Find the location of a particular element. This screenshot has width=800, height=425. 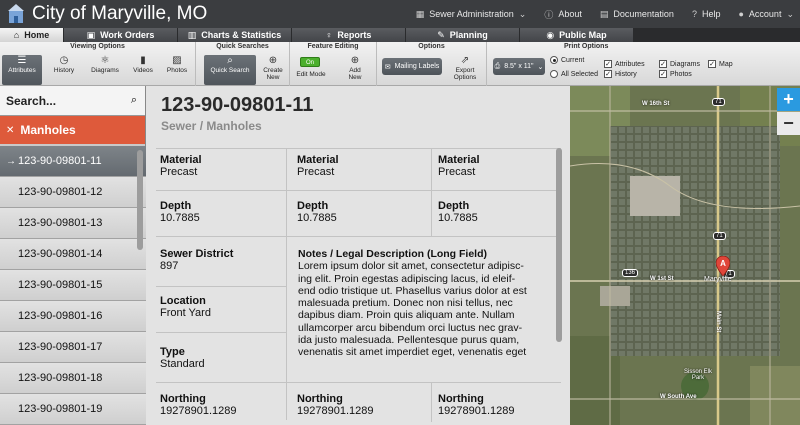

button-label: Photos is located at coordinates (177, 70).